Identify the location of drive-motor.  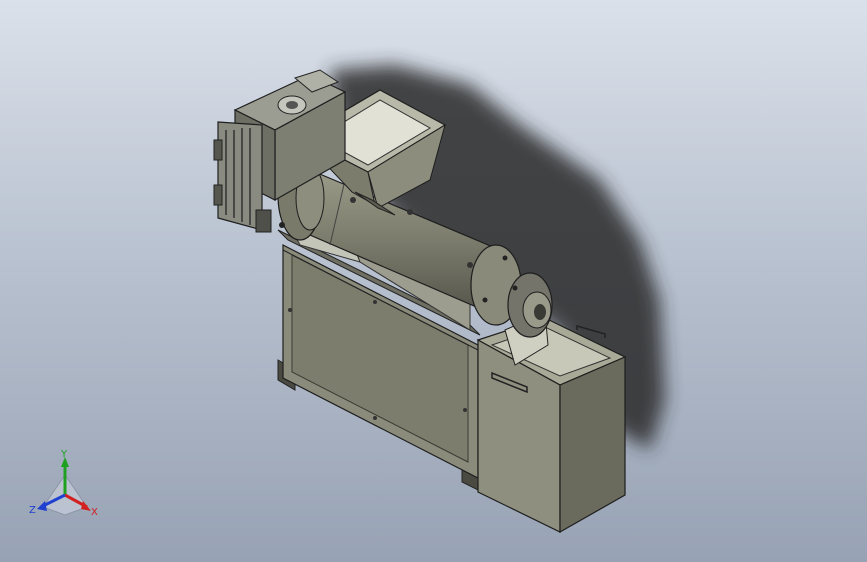
(242, 177).